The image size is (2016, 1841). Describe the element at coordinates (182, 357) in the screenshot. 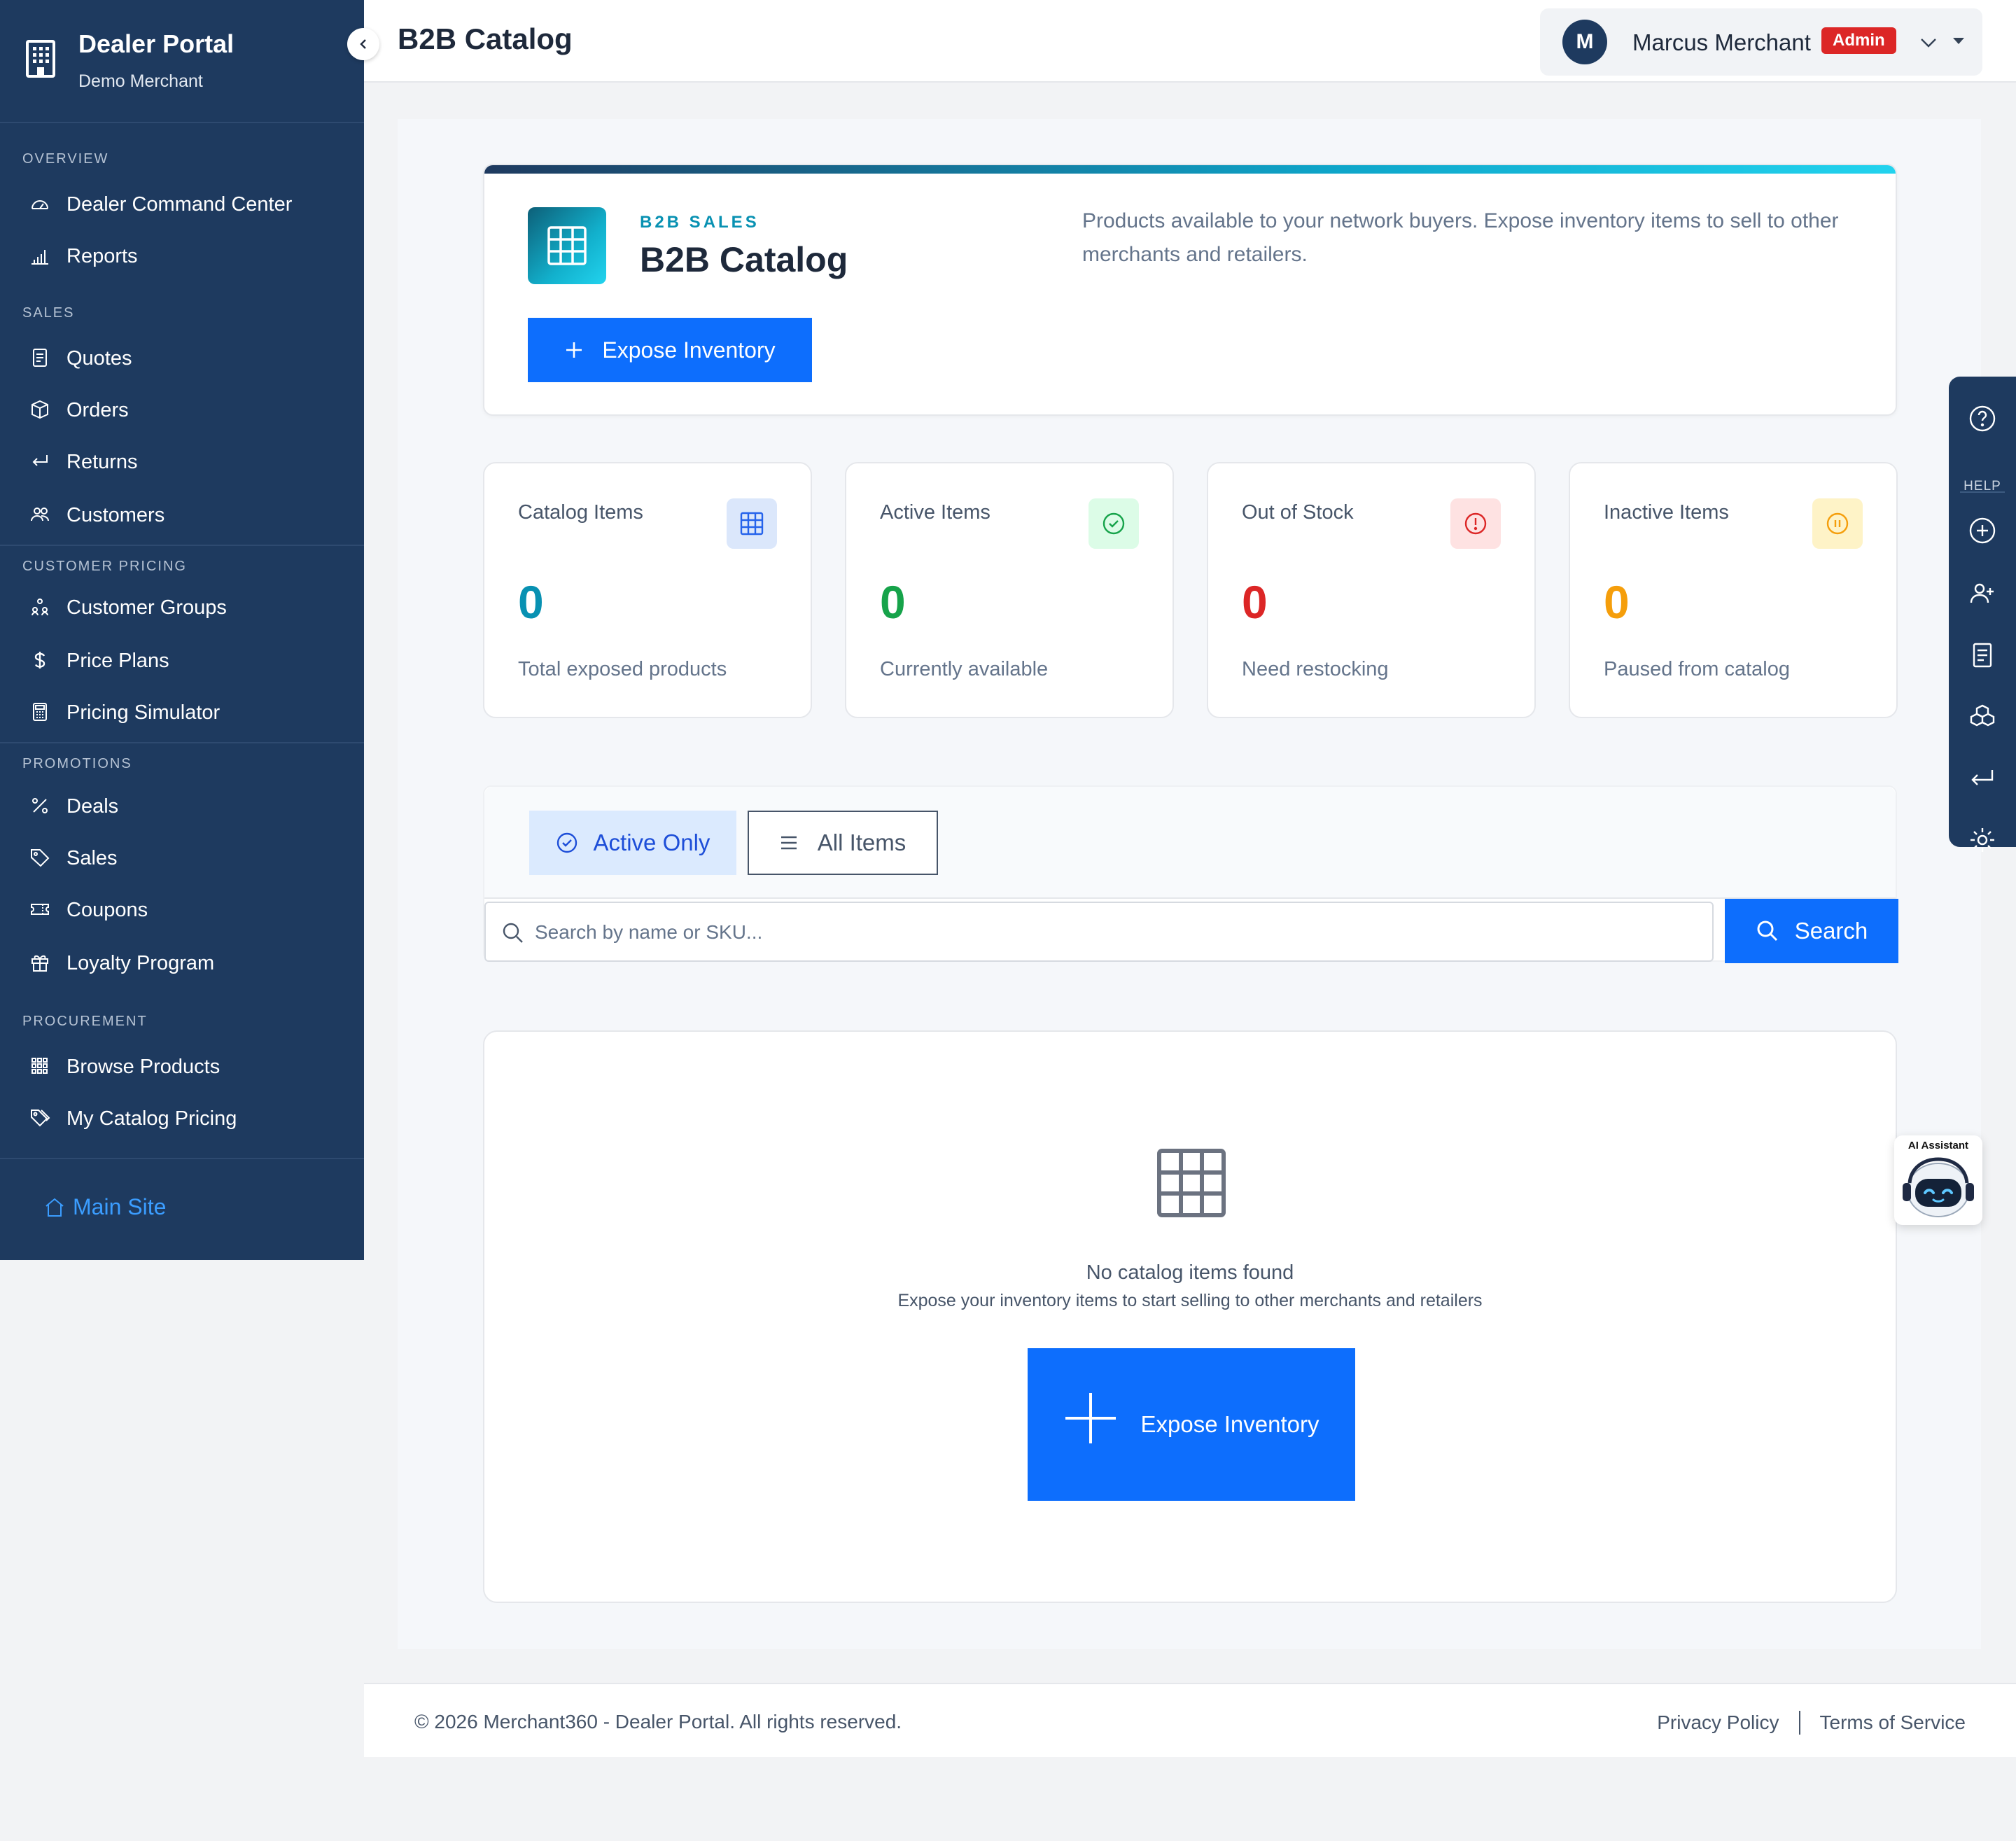

I see `sidebar-item-quotes: Quotes` at that location.